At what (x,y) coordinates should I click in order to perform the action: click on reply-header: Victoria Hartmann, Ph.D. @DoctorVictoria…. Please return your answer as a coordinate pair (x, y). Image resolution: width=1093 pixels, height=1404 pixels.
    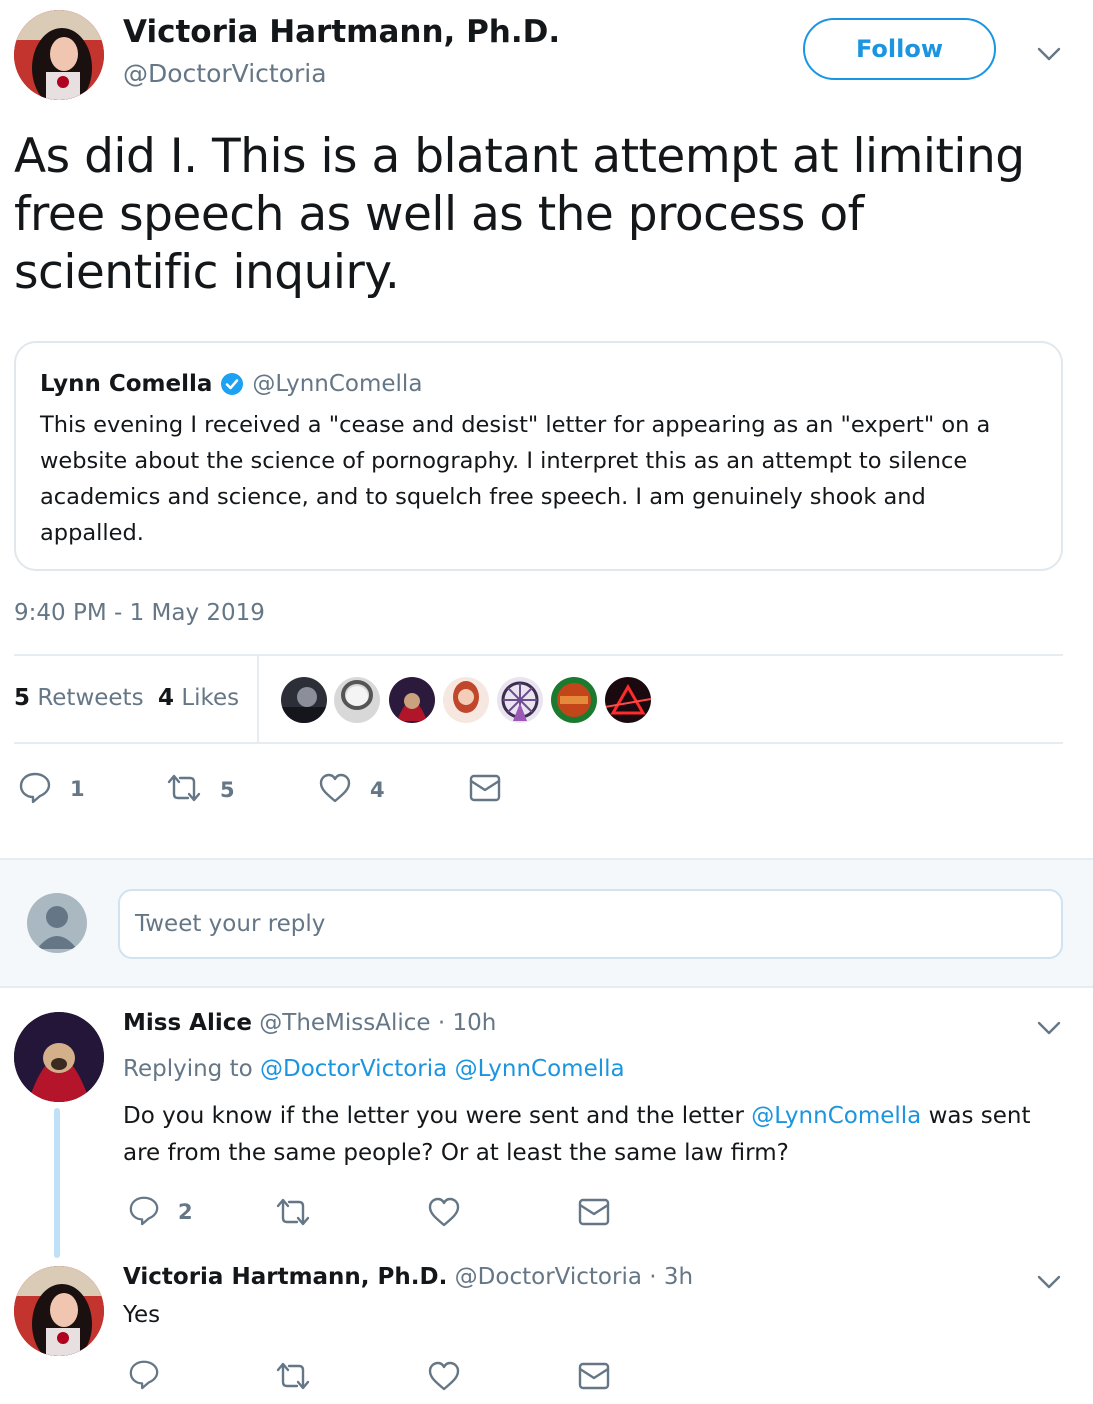
    Looking at the image, I should click on (408, 1277).